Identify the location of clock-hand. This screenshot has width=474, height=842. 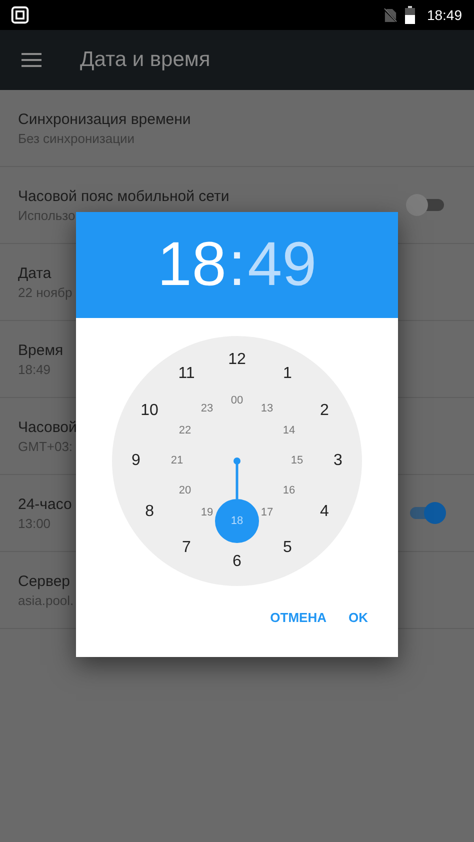
(237, 478).